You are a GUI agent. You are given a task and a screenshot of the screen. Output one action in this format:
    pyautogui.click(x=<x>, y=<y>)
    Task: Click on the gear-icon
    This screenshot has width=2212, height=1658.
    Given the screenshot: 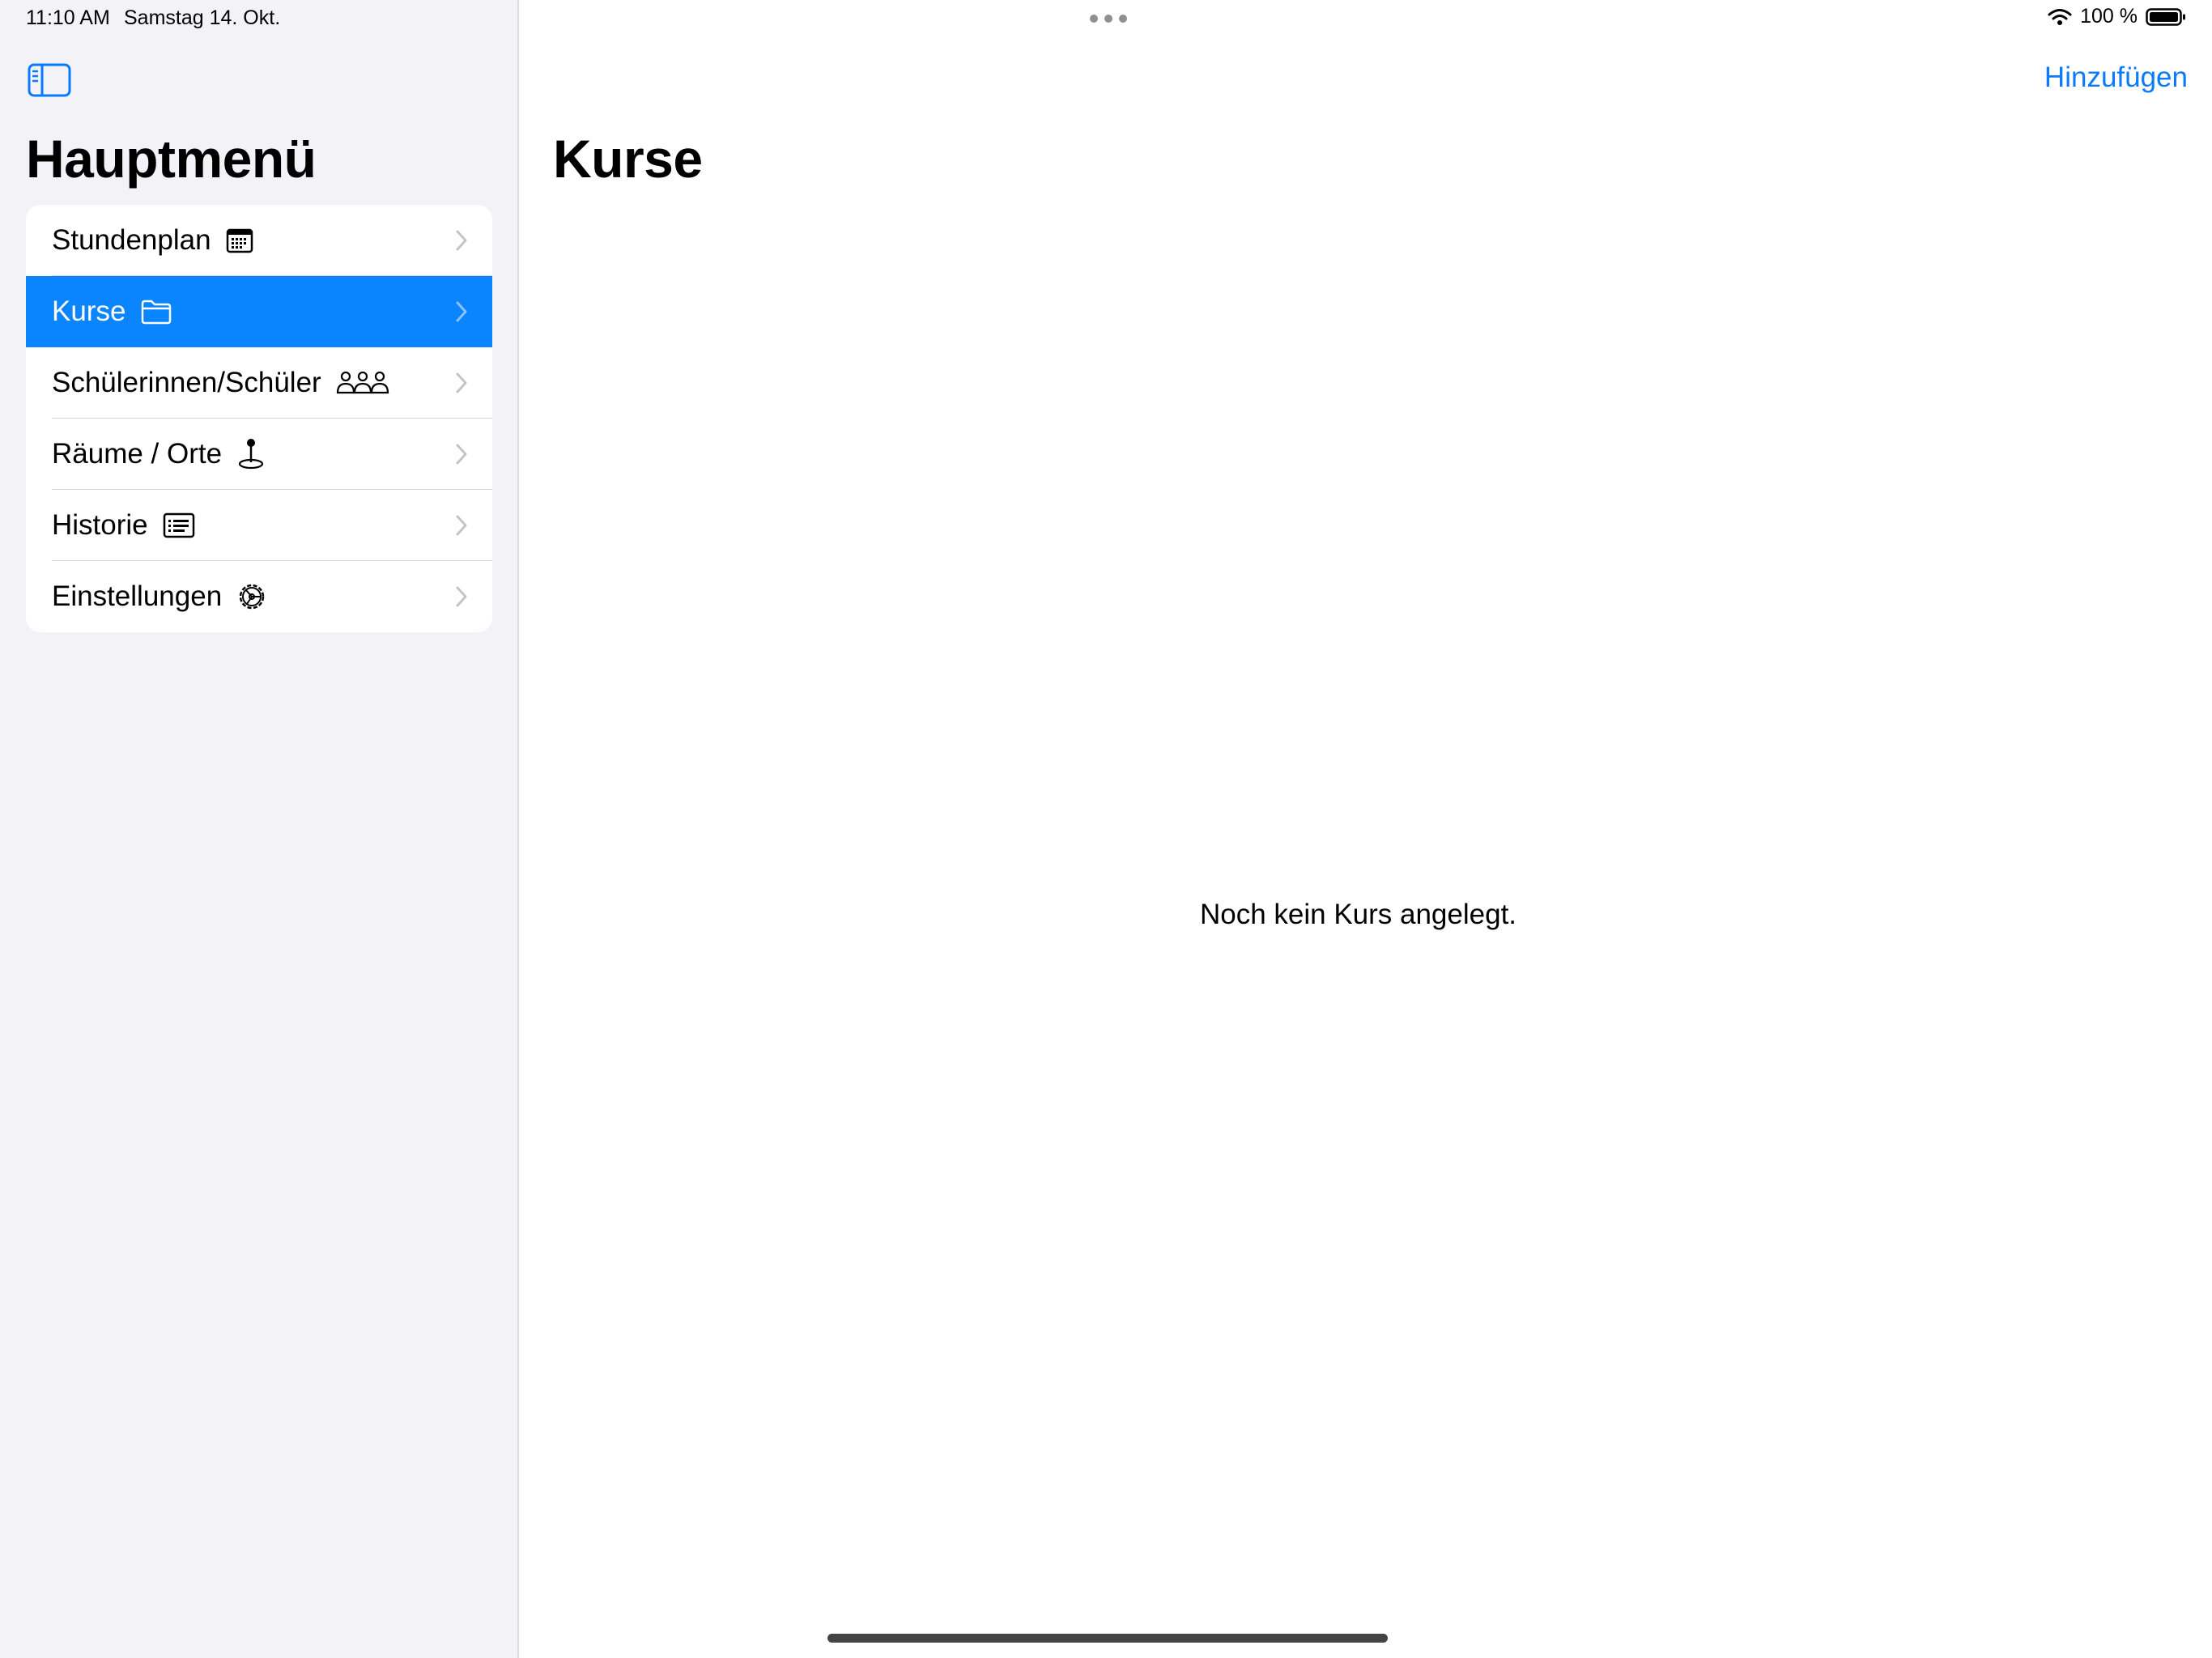 What is the action you would take?
    pyautogui.click(x=252, y=596)
    